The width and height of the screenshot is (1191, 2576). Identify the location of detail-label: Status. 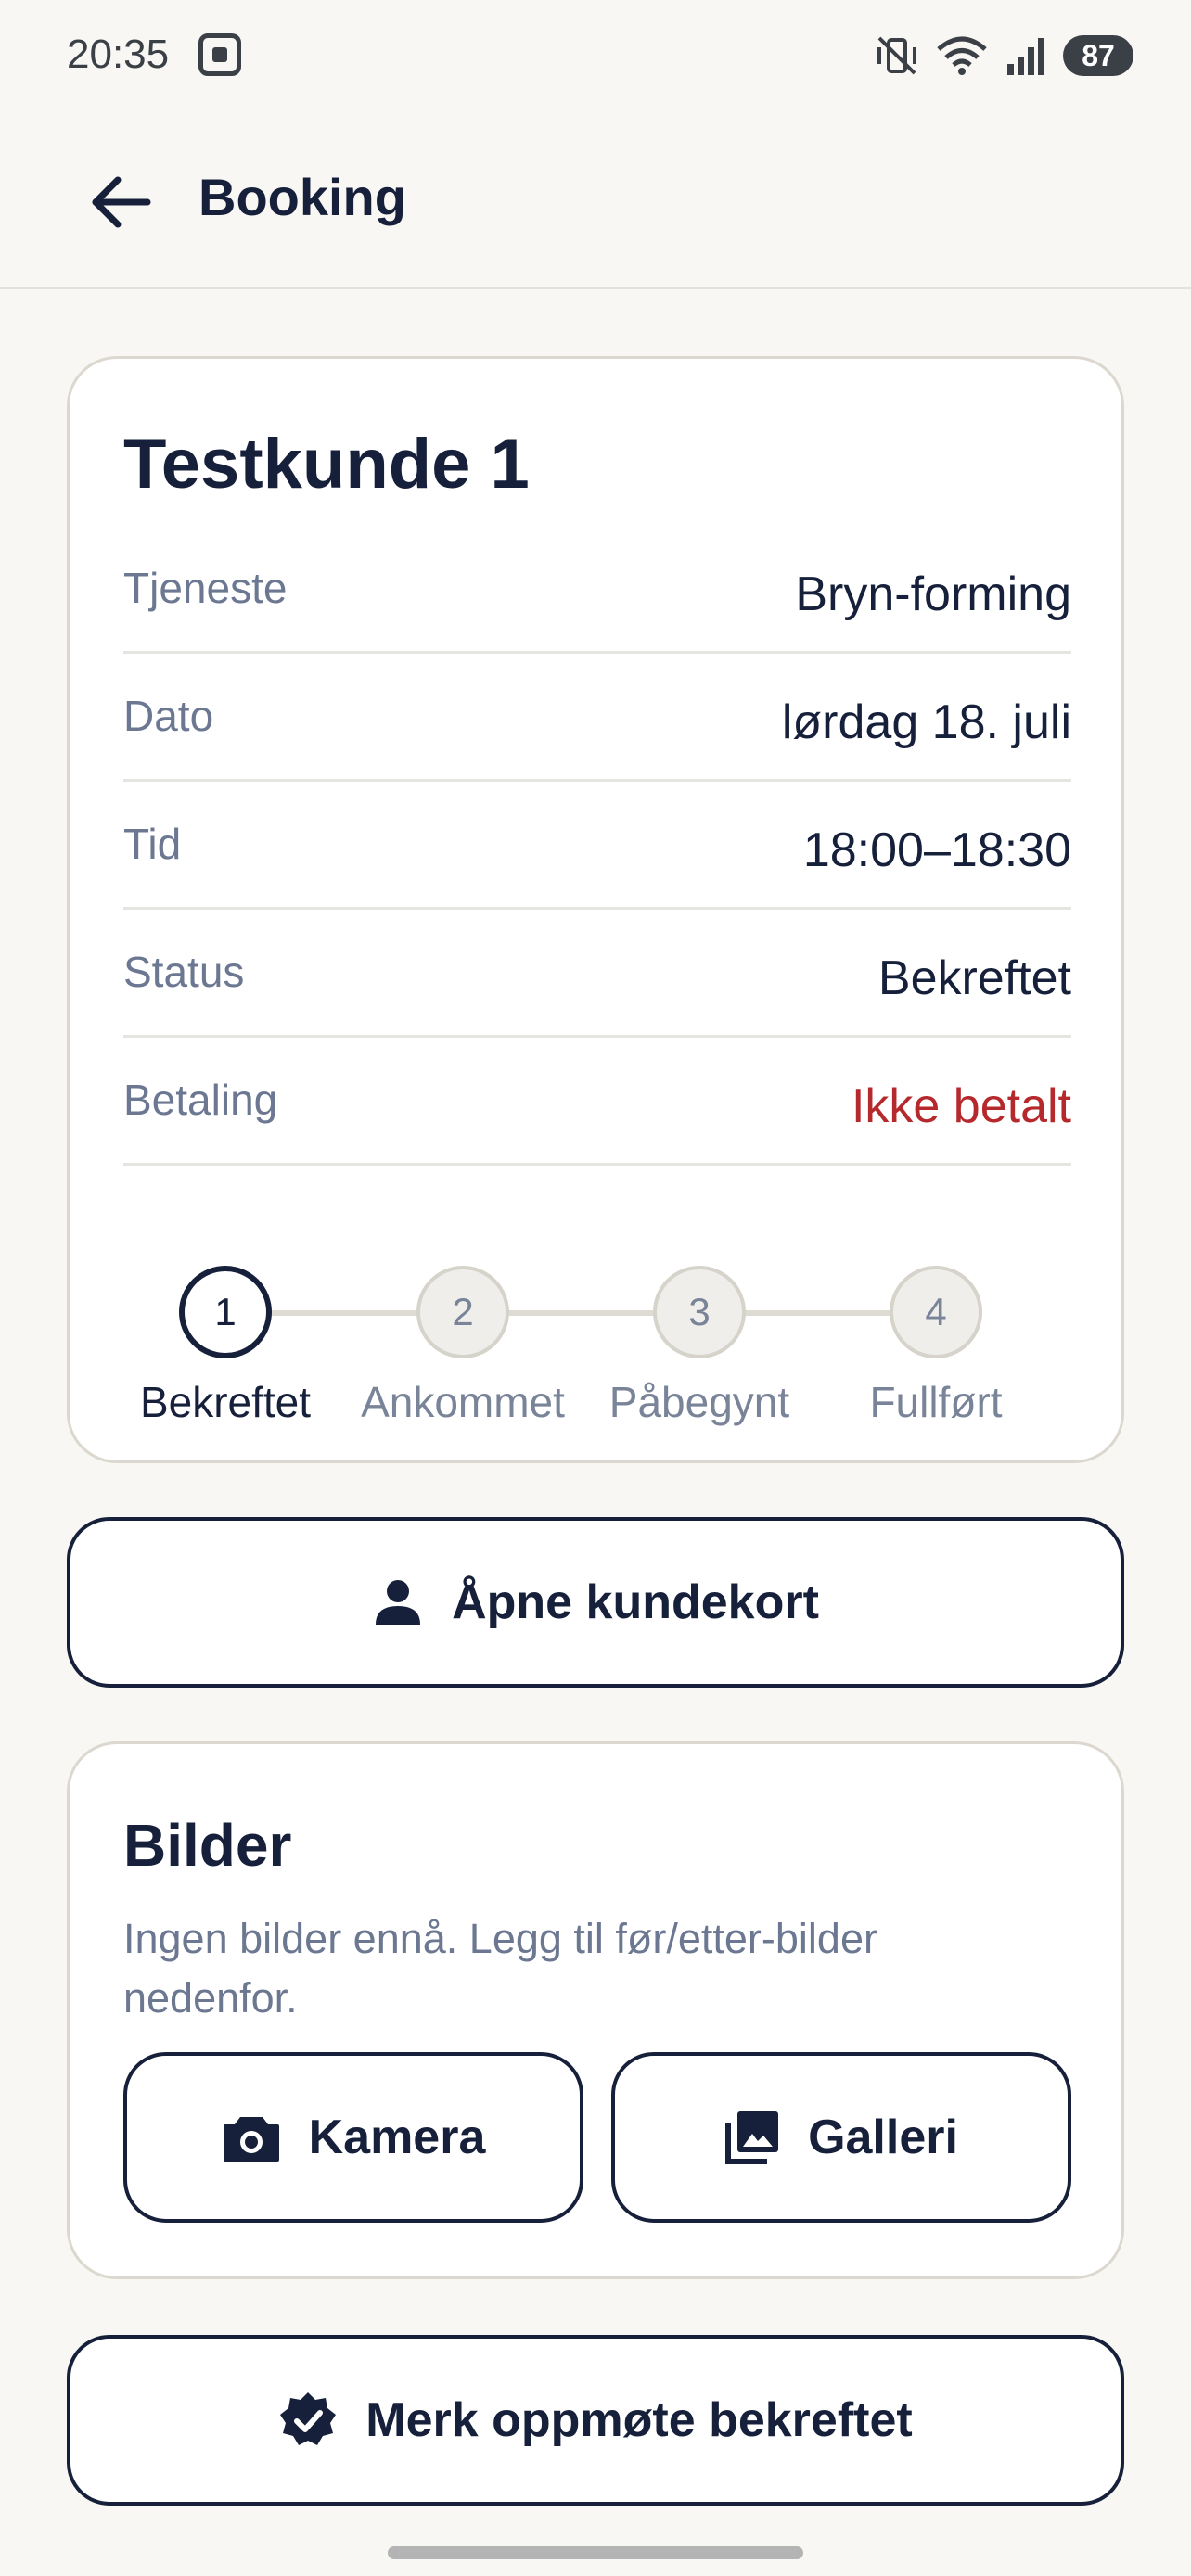
(184, 972).